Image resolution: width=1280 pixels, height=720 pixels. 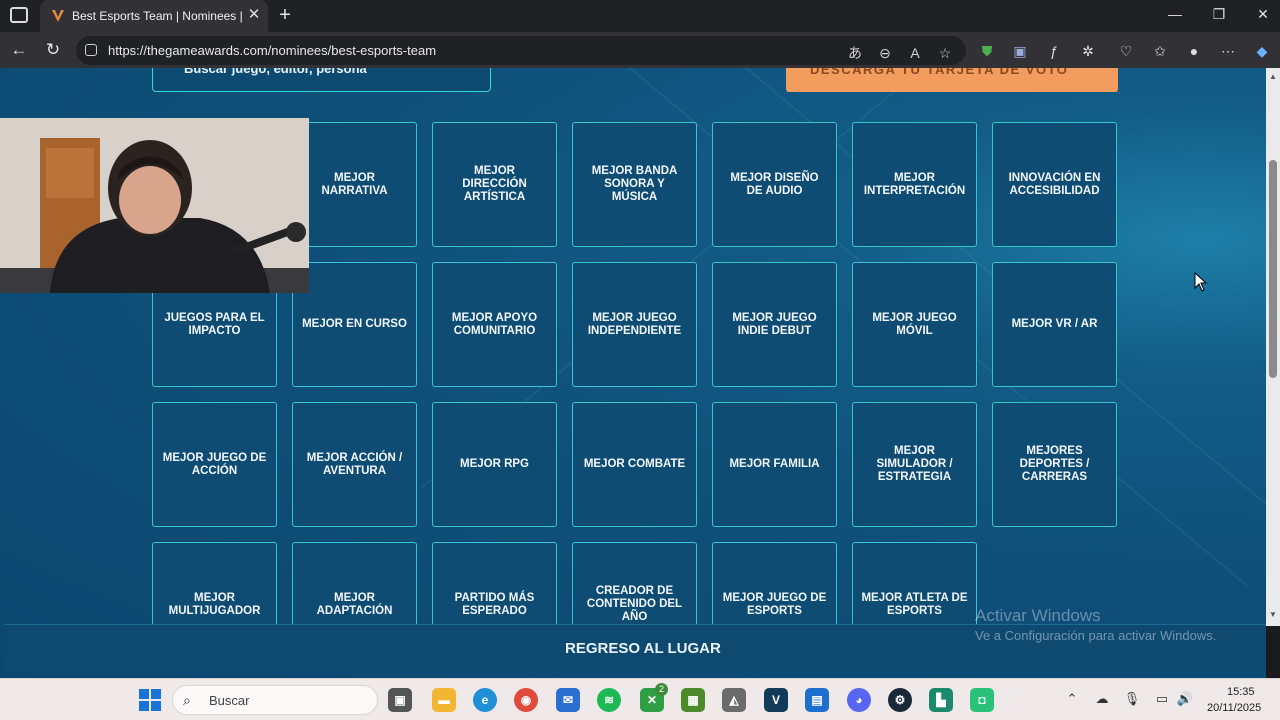 What do you see at coordinates (494, 604) in the screenshot?
I see `category-label: Partido más esperado` at bounding box center [494, 604].